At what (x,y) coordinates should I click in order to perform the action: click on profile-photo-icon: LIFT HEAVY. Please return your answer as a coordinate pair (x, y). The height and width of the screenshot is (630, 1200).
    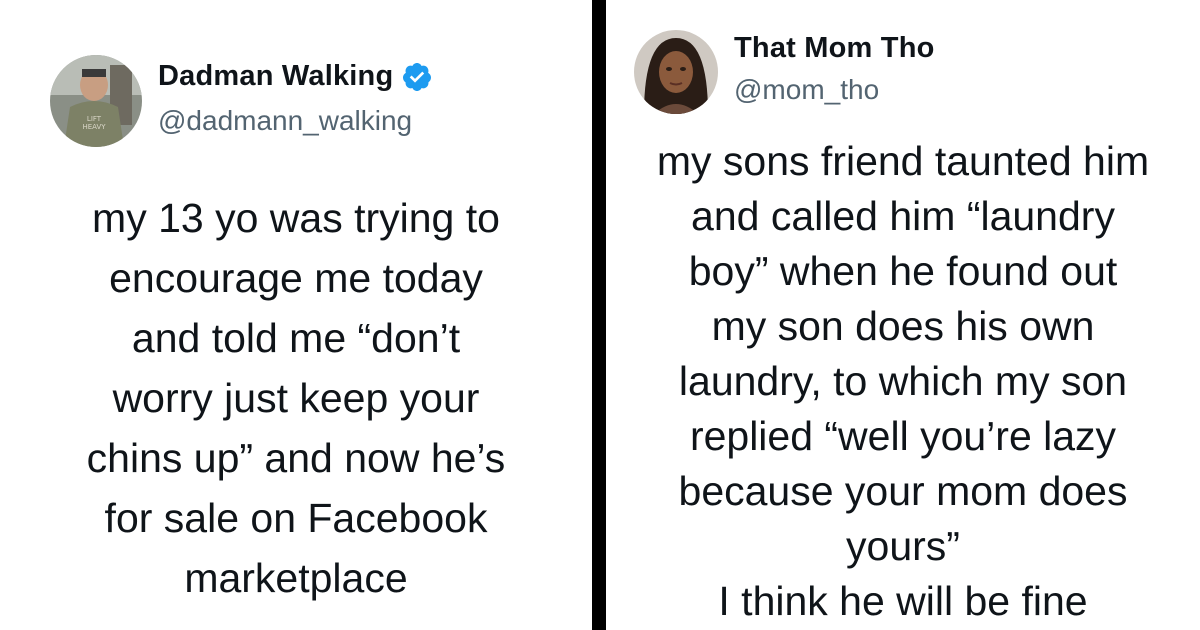
    Looking at the image, I should click on (96, 101).